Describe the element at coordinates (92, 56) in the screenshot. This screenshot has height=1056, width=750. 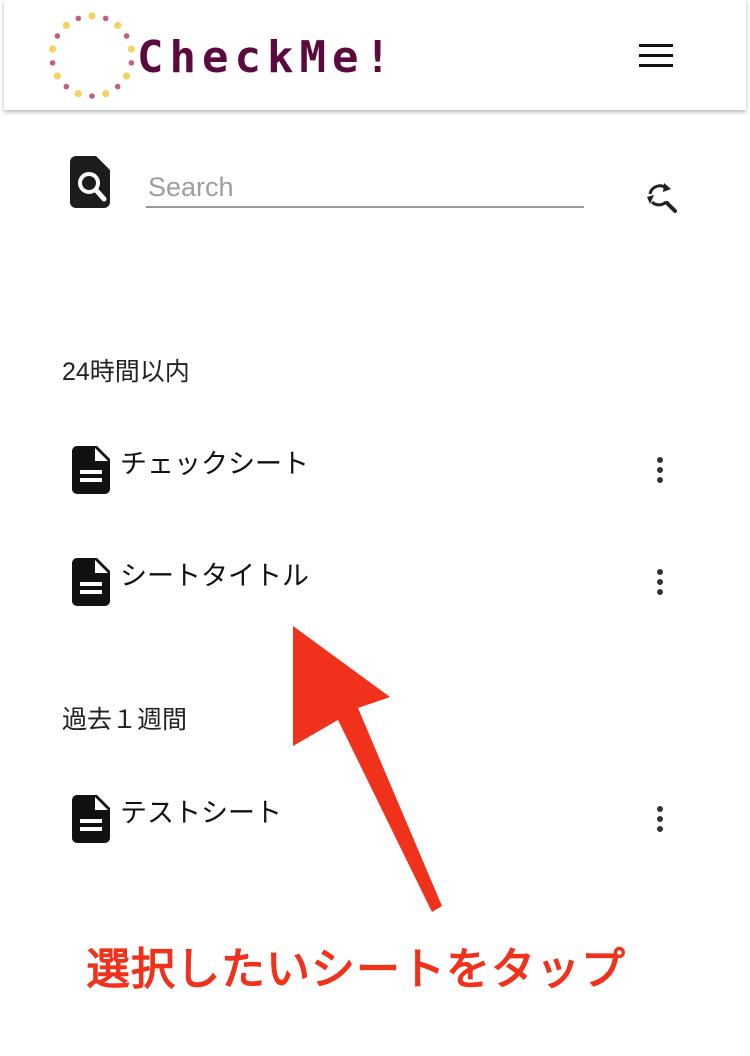
I see `logo-dot-ring-icon` at that location.